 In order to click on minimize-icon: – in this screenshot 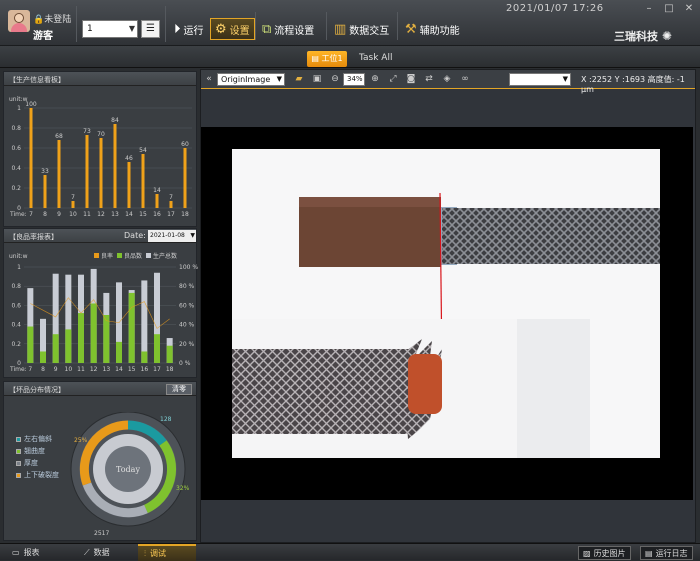, I will do `click(649, 9)`.